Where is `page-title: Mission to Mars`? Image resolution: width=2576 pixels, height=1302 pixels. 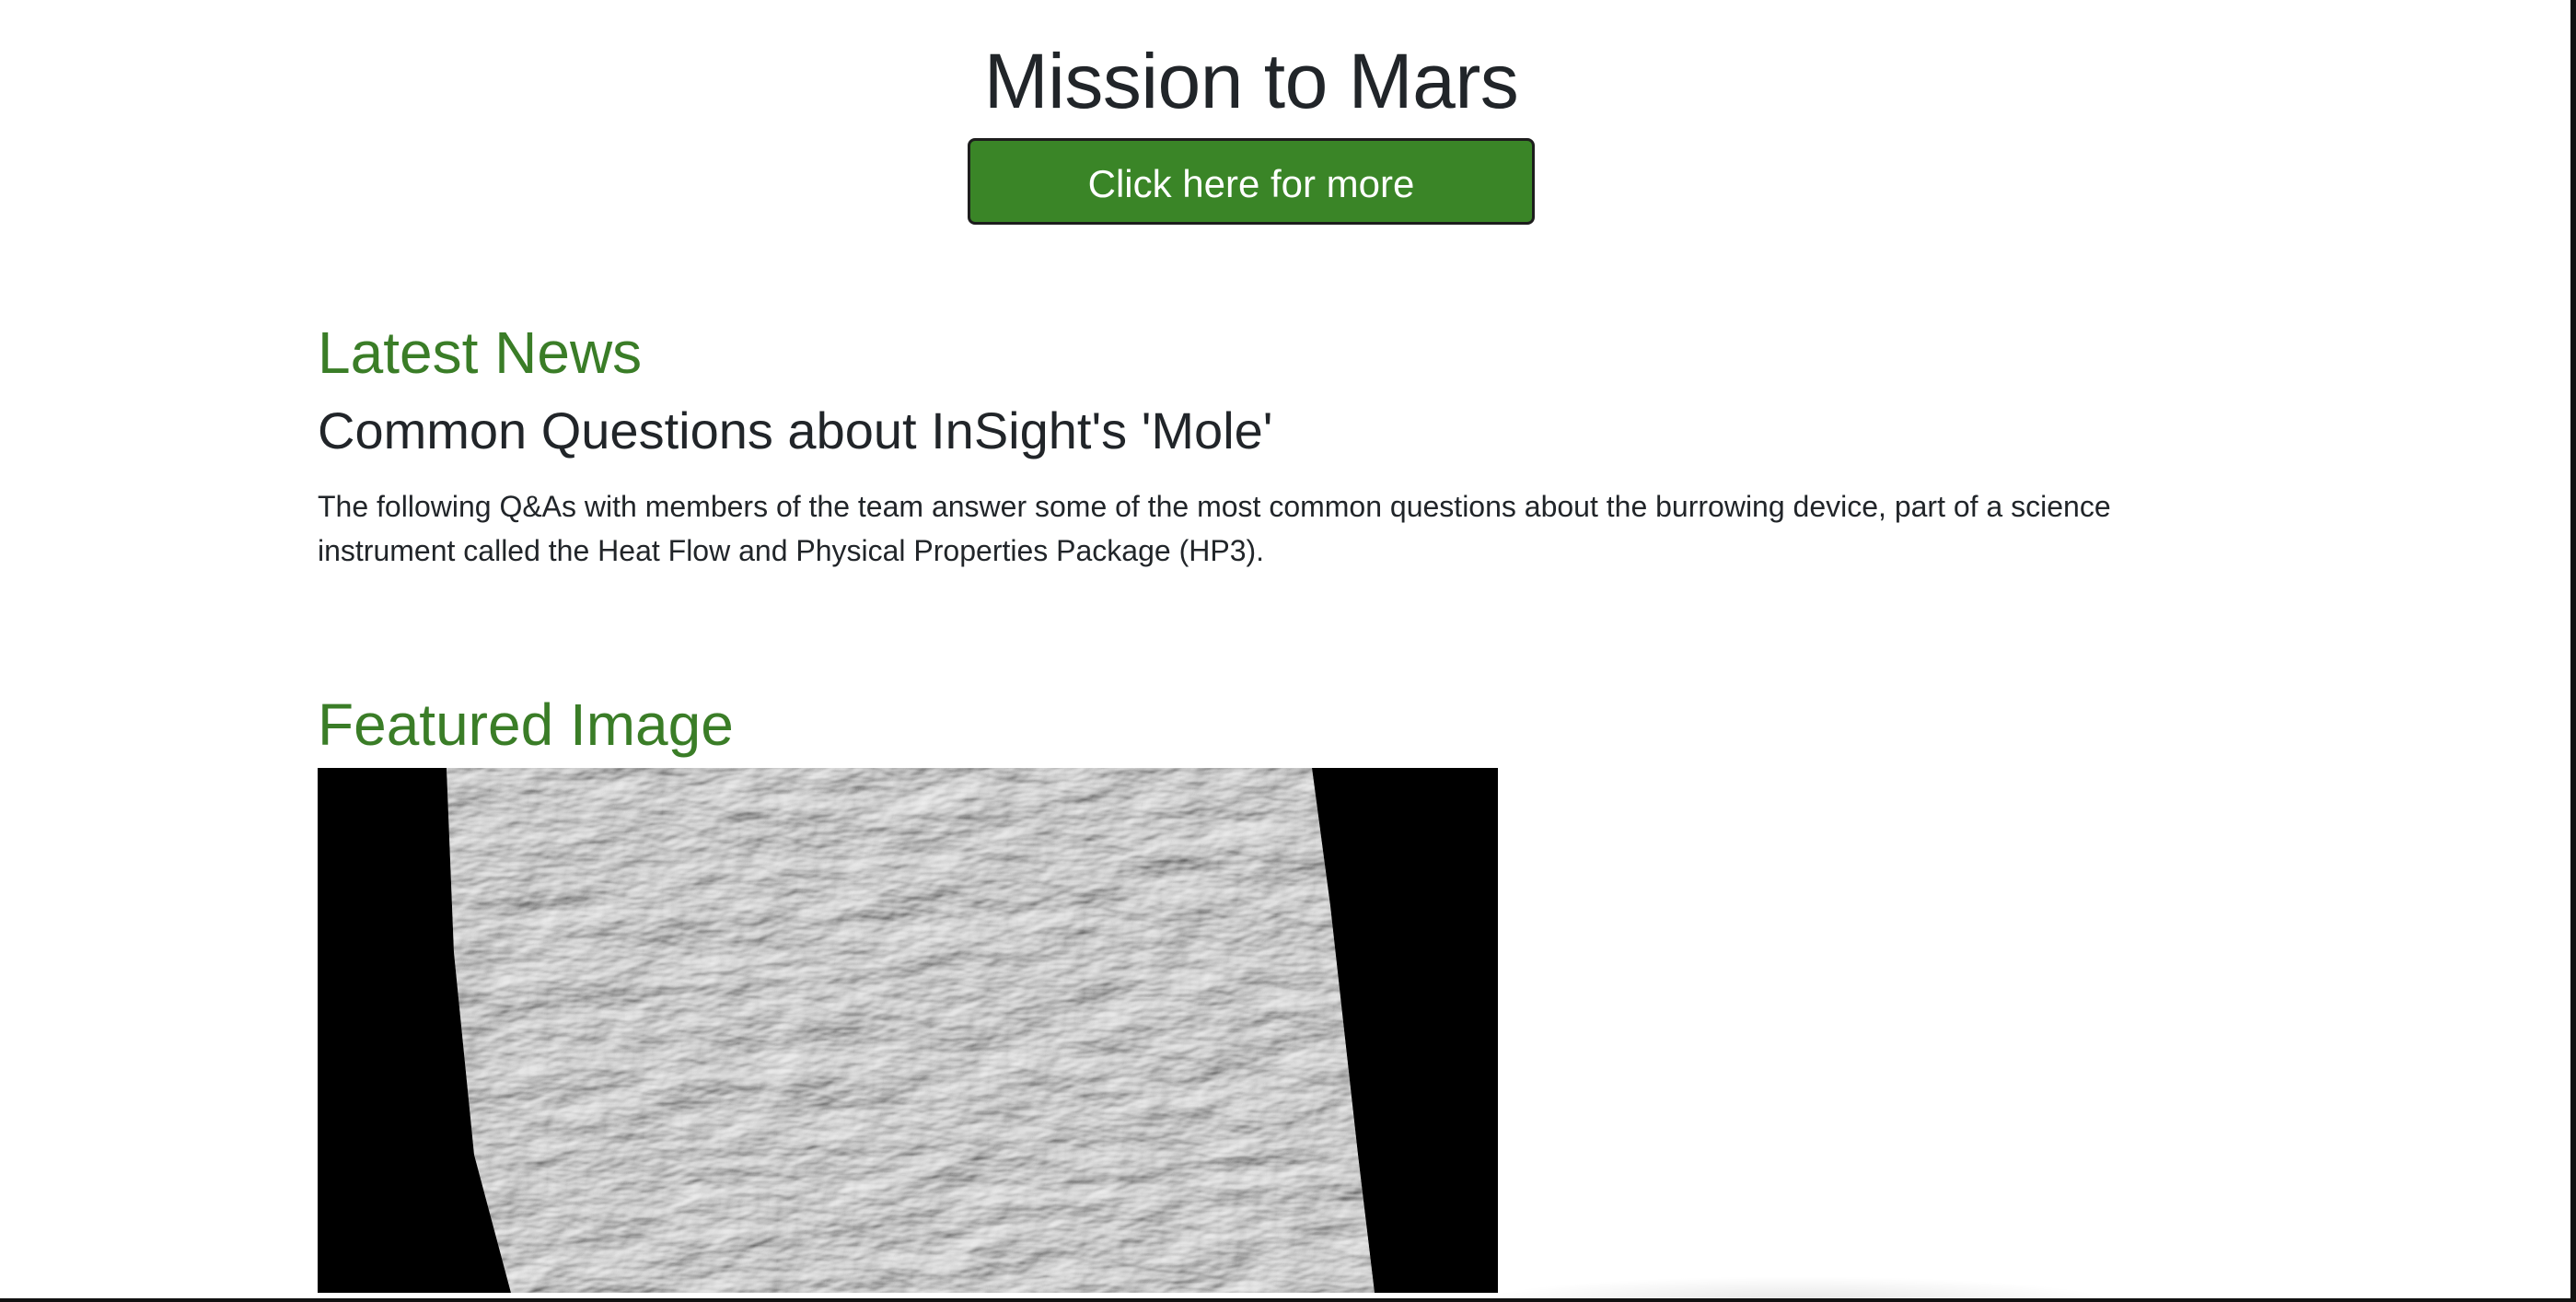 page-title: Mission to Mars is located at coordinates (1251, 81).